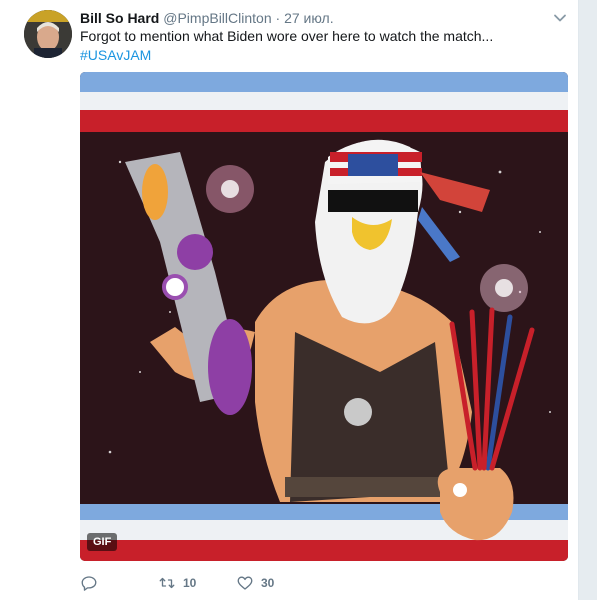 Image resolution: width=597 pixels, height=600 pixels. Describe the element at coordinates (102, 542) in the screenshot. I see `gif-badge: GIF` at that location.